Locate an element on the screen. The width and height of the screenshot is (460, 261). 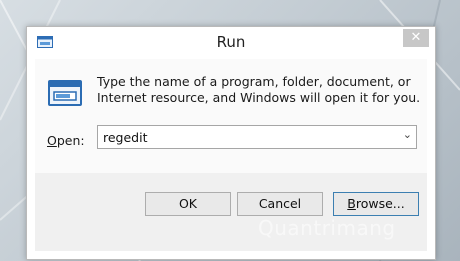
watermark: Quantrimang is located at coordinates (327, 228).